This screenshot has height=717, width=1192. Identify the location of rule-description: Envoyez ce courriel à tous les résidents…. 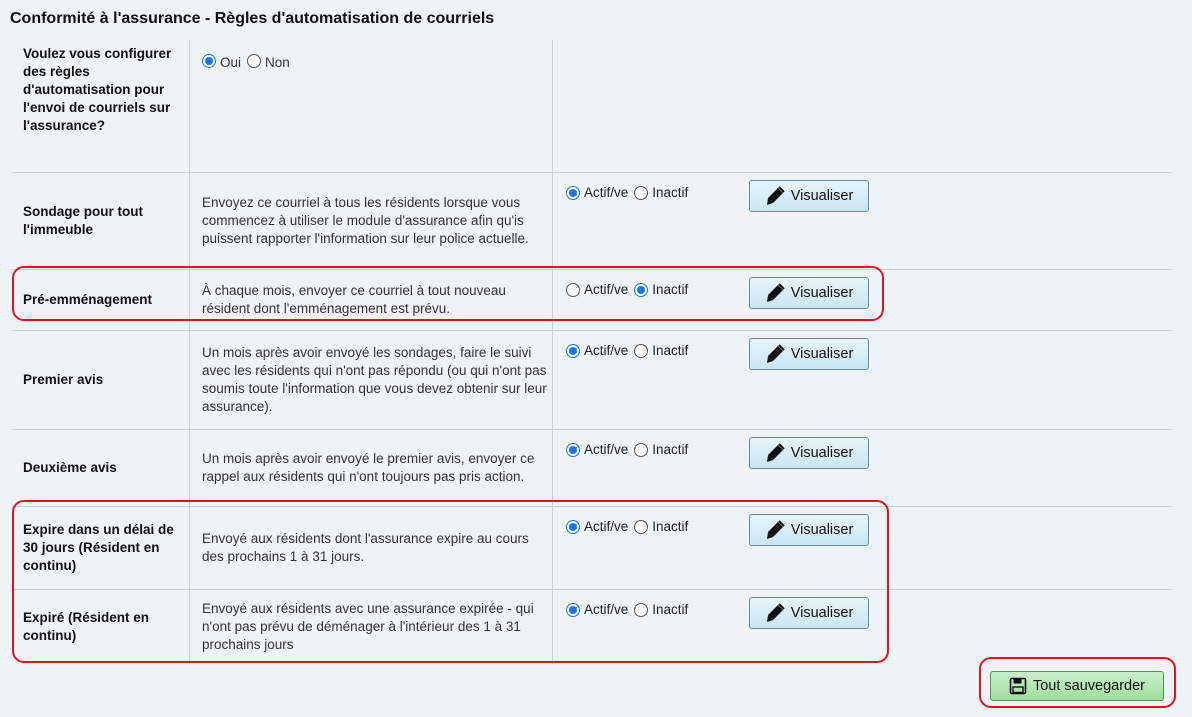
(371, 221).